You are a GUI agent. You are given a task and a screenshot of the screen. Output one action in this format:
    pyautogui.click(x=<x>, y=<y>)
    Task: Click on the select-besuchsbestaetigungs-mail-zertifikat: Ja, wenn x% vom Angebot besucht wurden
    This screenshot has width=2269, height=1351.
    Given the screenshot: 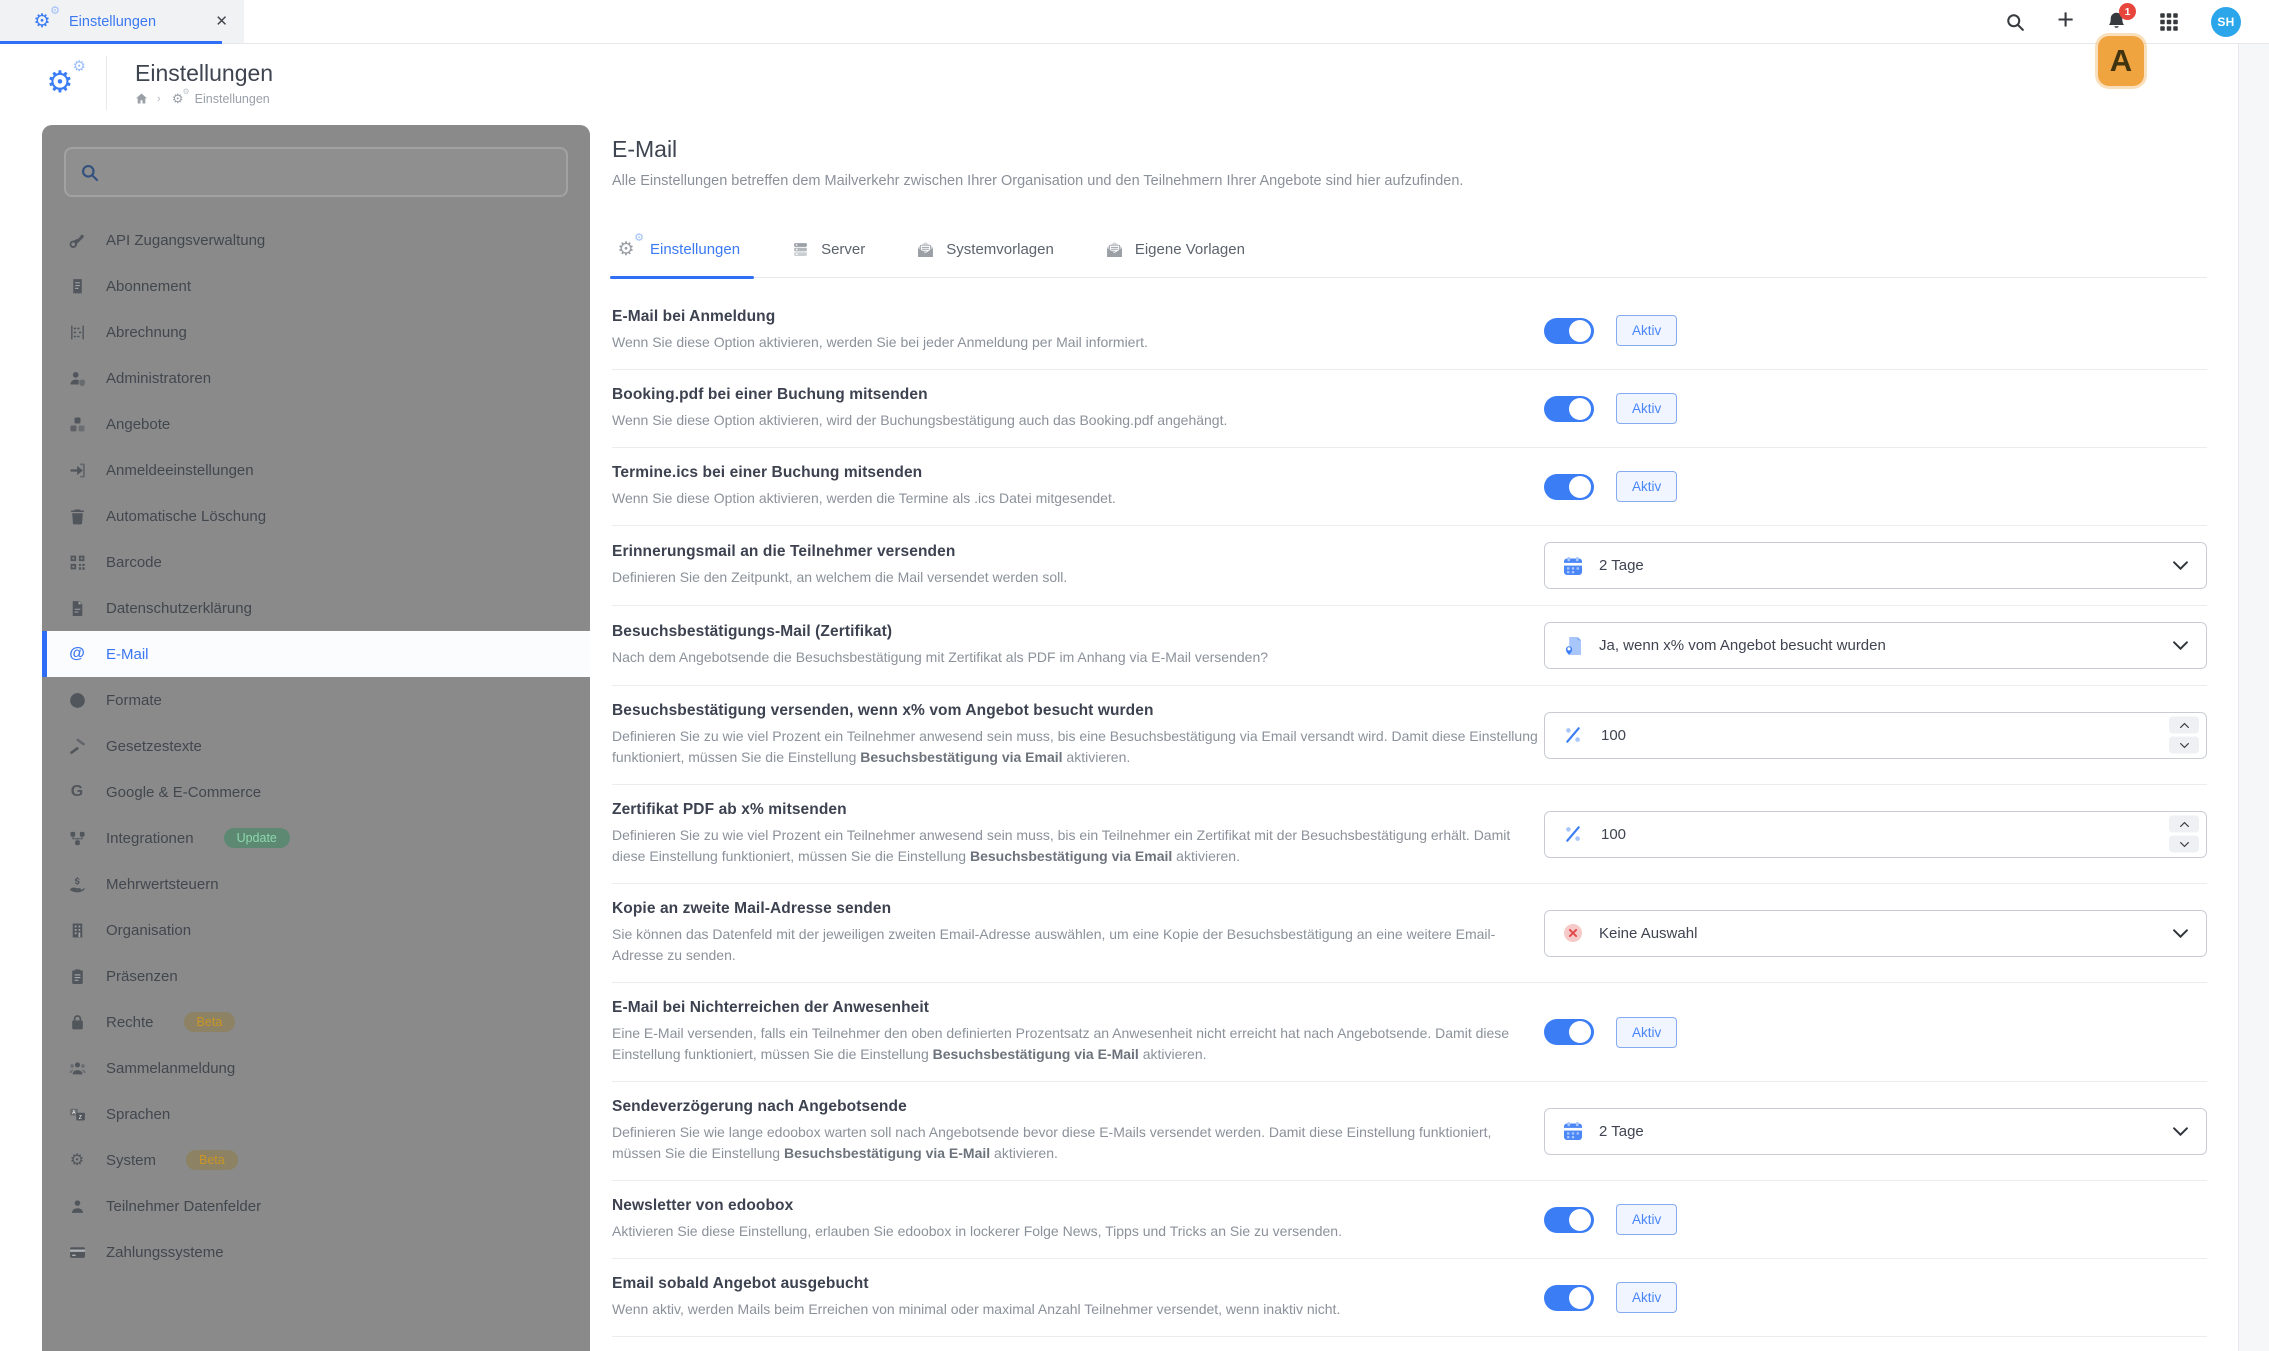 What is the action you would take?
    pyautogui.click(x=1875, y=645)
    